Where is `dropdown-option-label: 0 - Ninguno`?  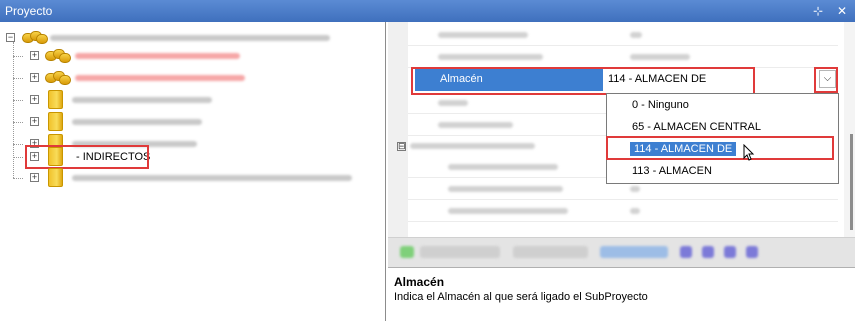
dropdown-option-label: 0 - Ninguno is located at coordinates (660, 105).